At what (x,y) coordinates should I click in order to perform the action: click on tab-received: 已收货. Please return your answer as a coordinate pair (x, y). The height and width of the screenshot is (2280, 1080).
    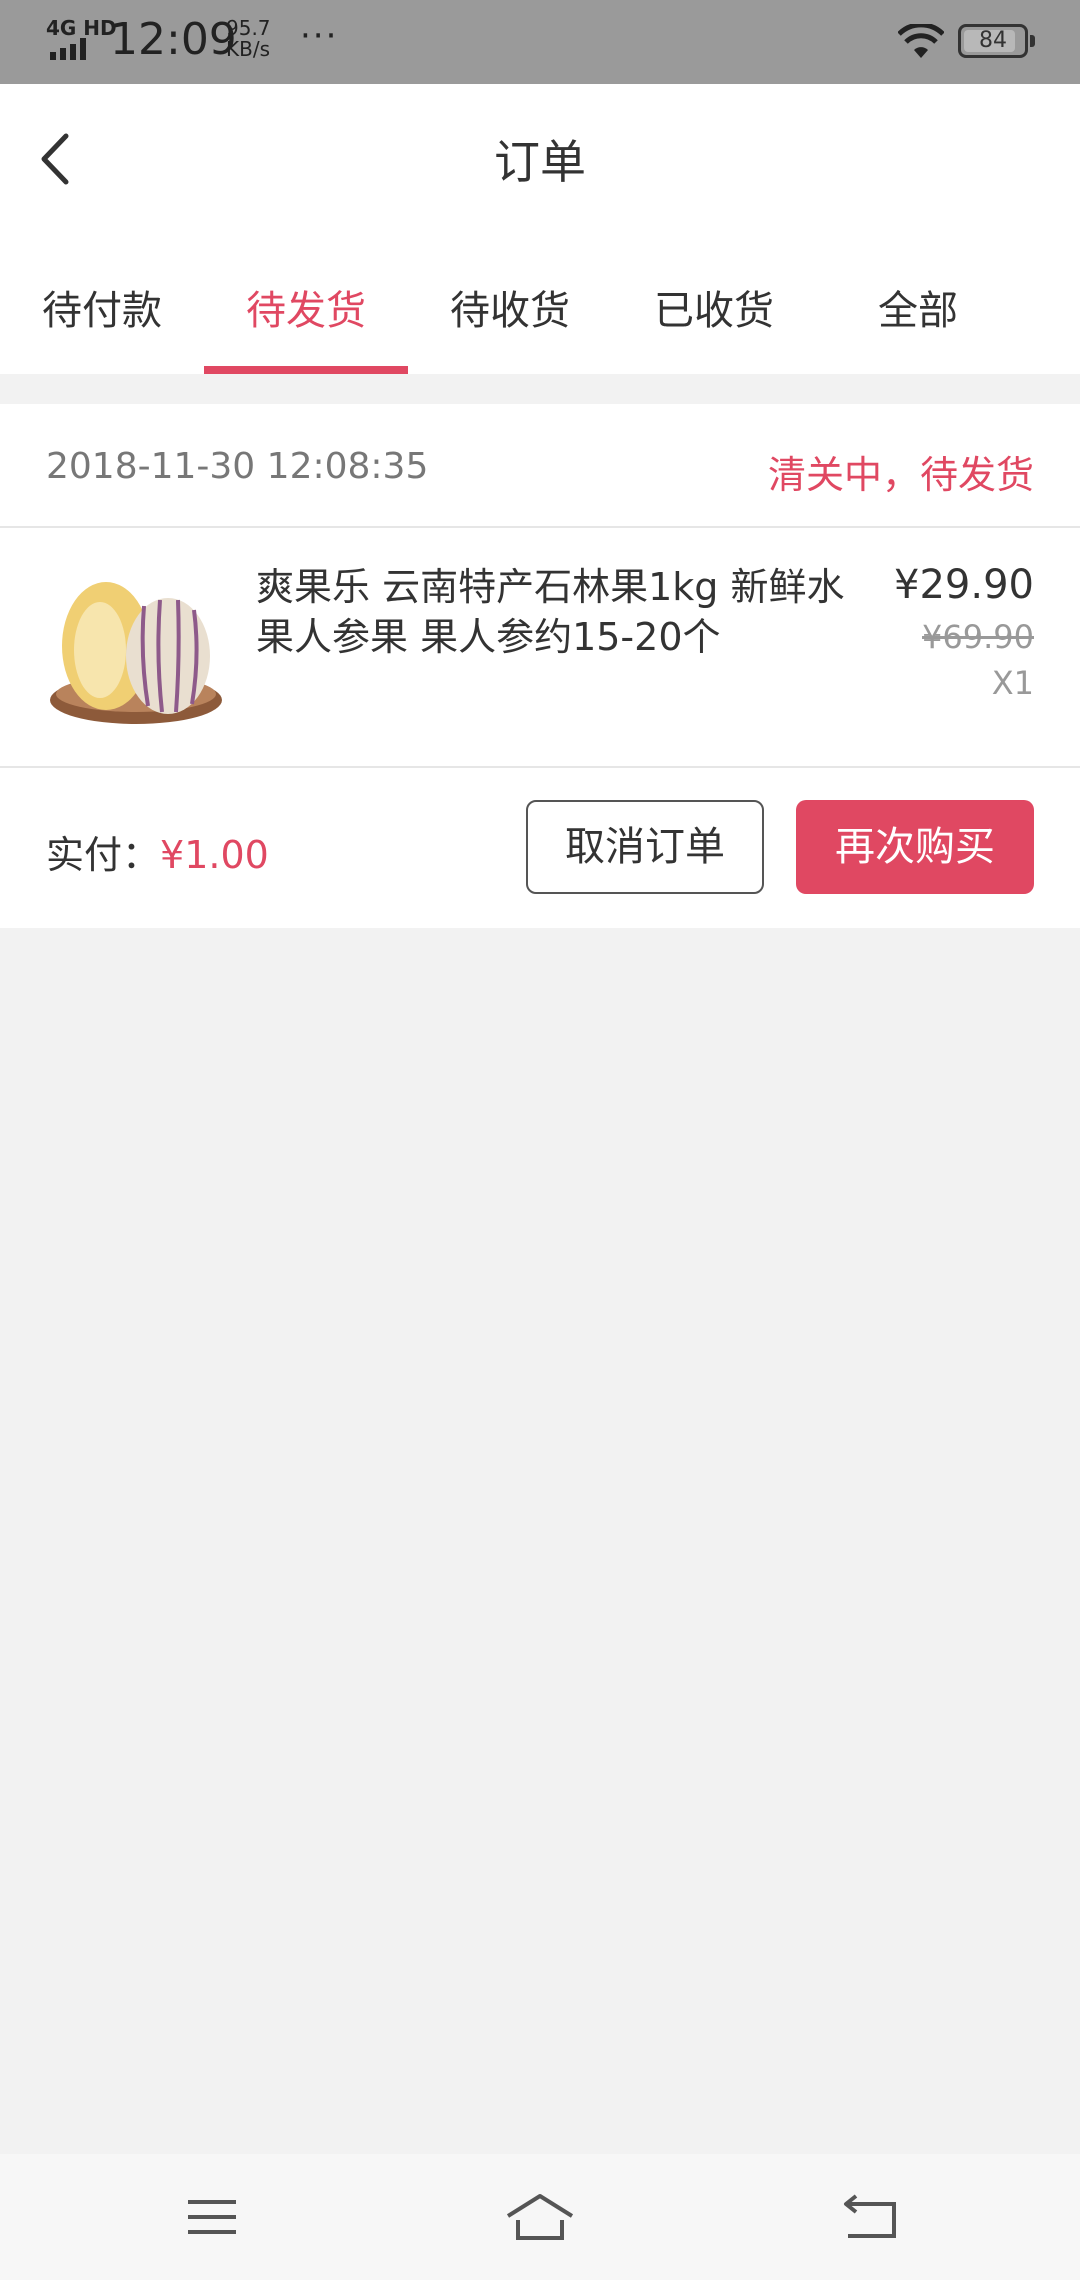
    Looking at the image, I should click on (714, 299).